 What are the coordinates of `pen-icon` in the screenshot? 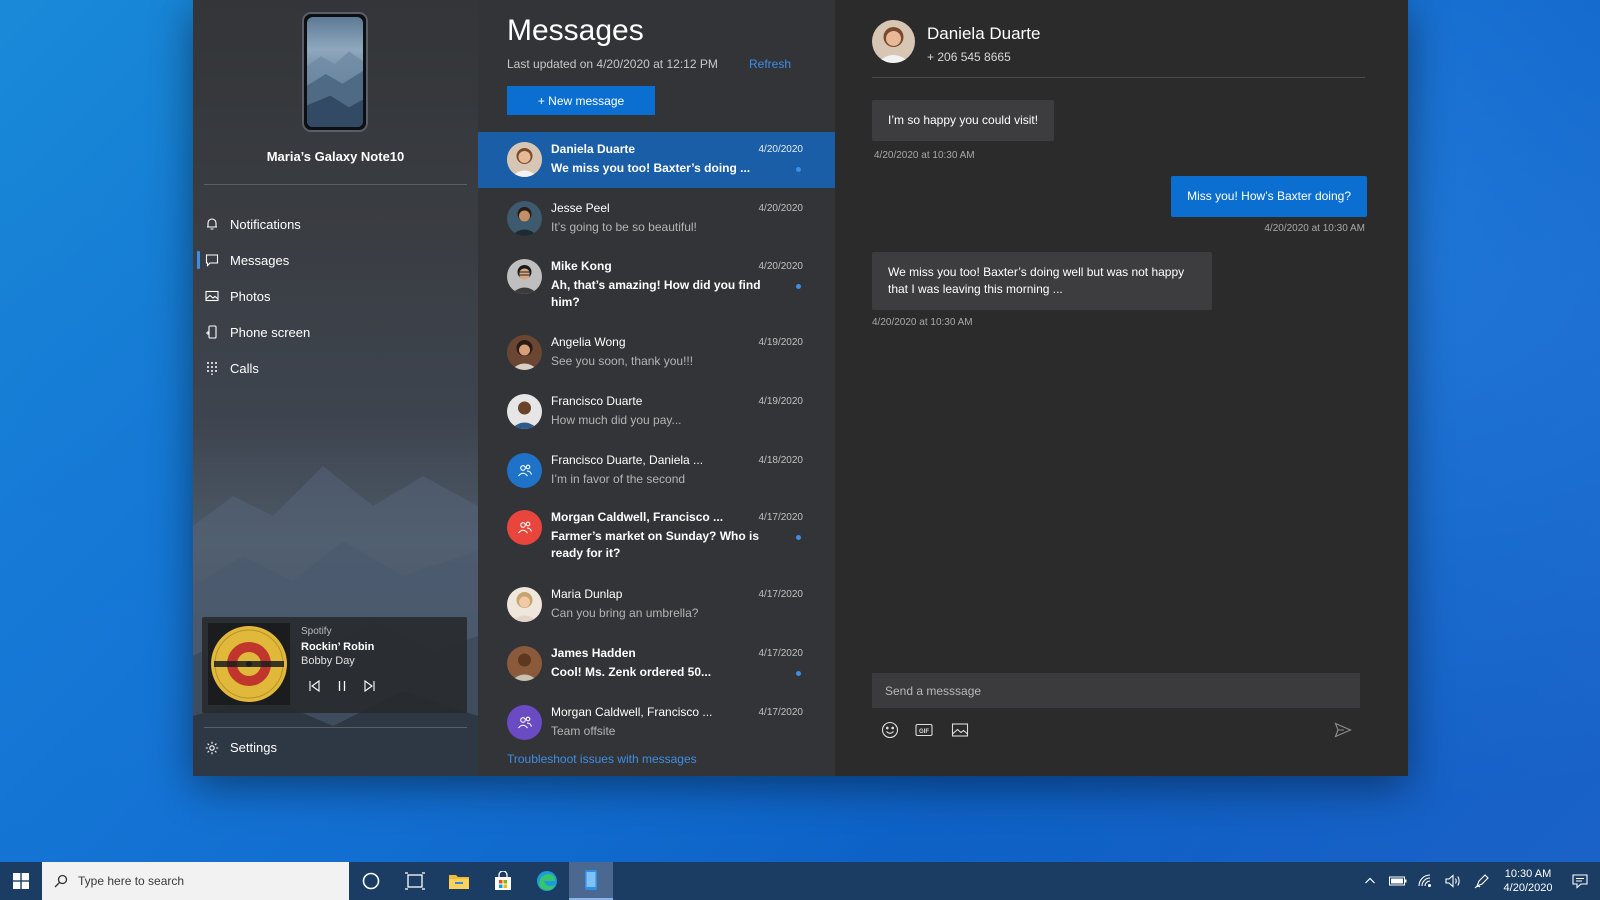 It's located at (1482, 881).